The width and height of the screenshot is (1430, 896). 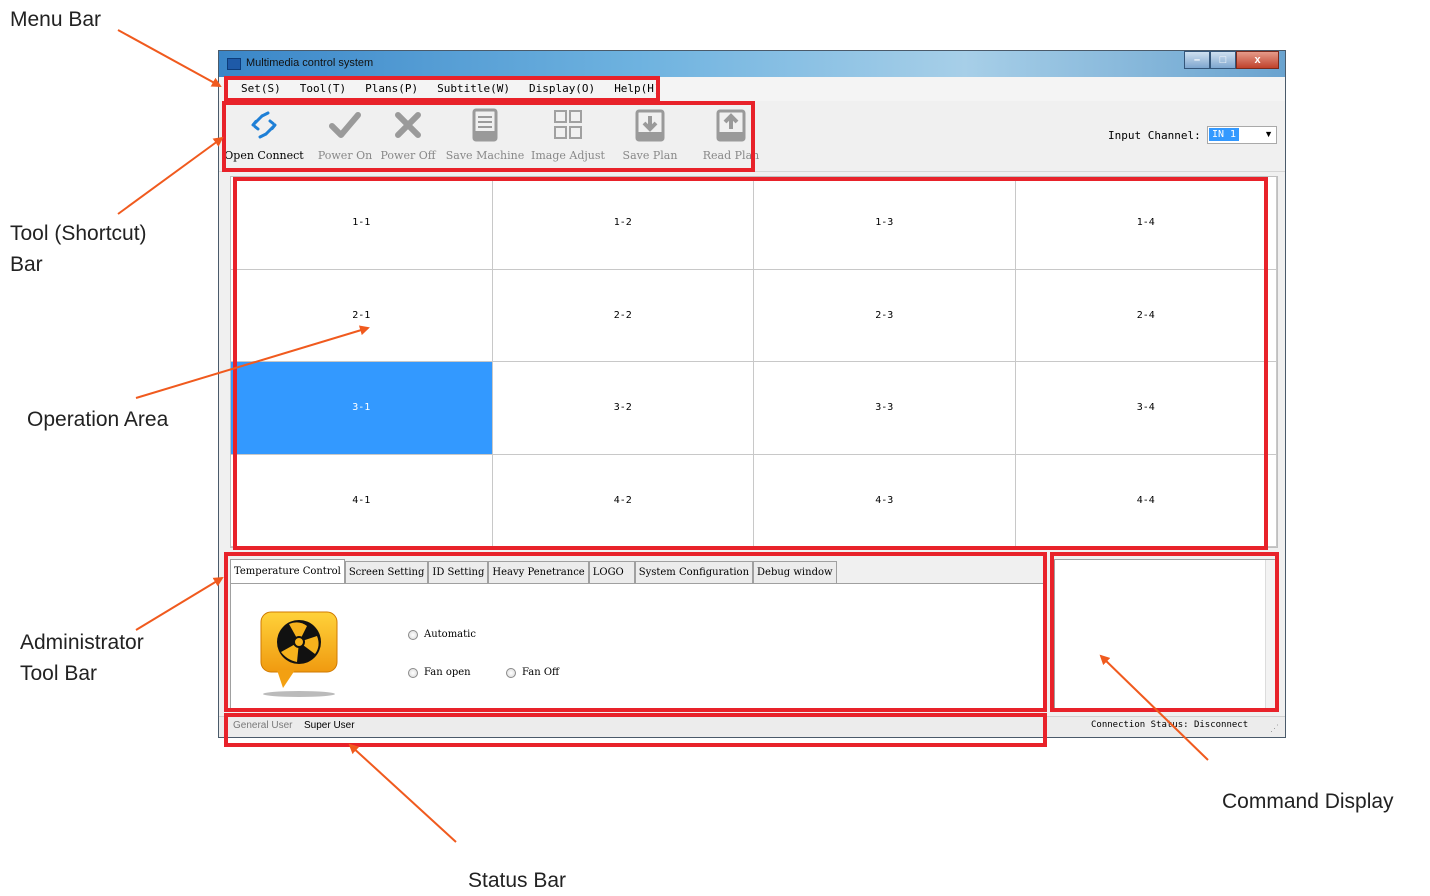 What do you see at coordinates (635, 730) in the screenshot?
I see `status-bar-highlight` at bounding box center [635, 730].